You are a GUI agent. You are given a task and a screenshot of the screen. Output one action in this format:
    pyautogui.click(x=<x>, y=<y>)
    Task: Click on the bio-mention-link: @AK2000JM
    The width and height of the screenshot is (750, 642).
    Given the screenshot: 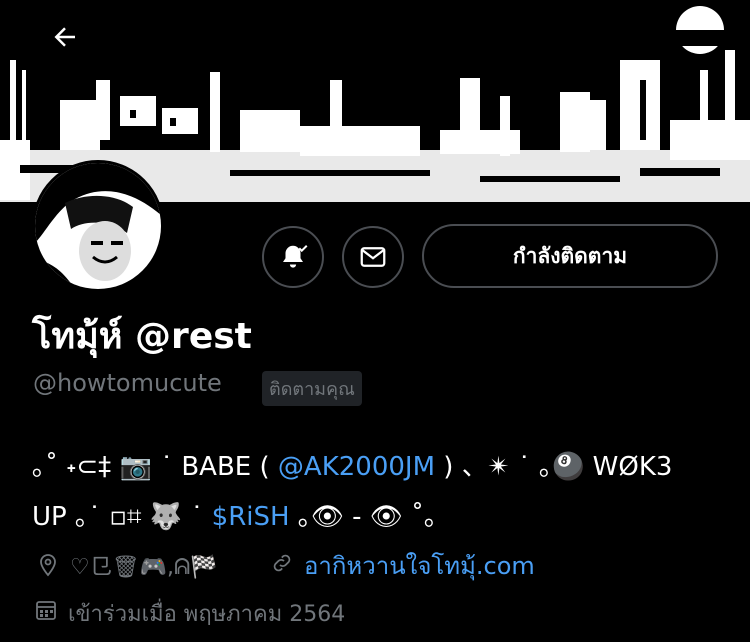 What is the action you would take?
    pyautogui.click(x=356, y=467)
    